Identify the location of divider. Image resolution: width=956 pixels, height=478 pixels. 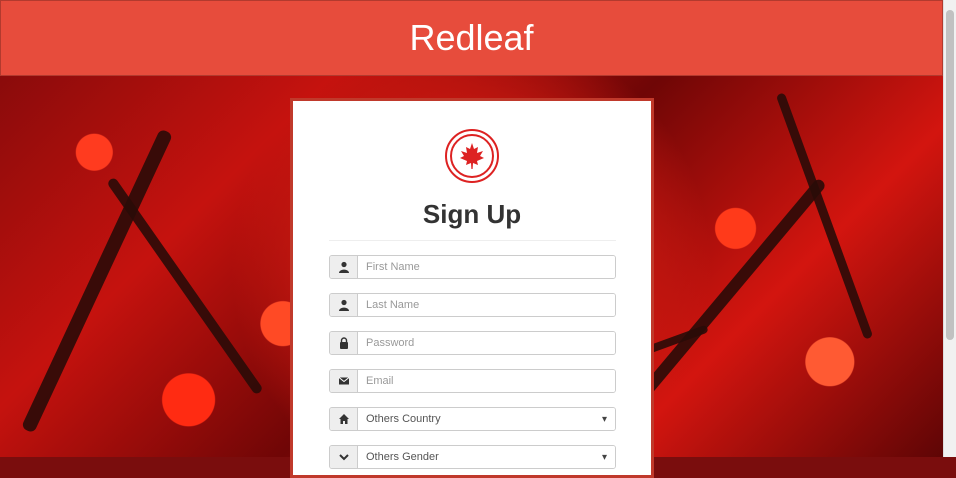
(472, 240).